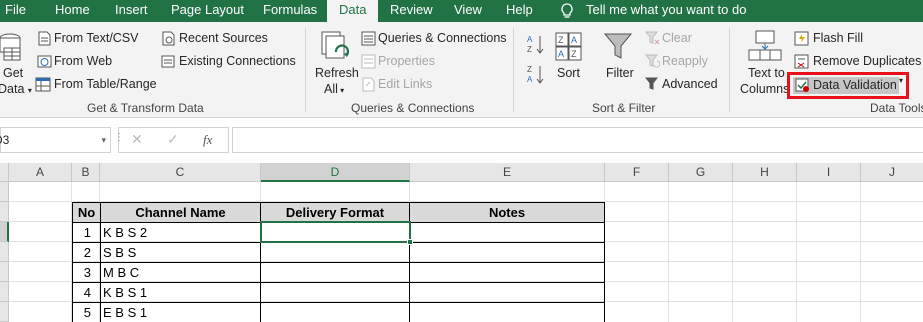 This screenshot has height=322, width=923. What do you see at coordinates (44, 61) in the screenshot?
I see `web-icon` at bounding box center [44, 61].